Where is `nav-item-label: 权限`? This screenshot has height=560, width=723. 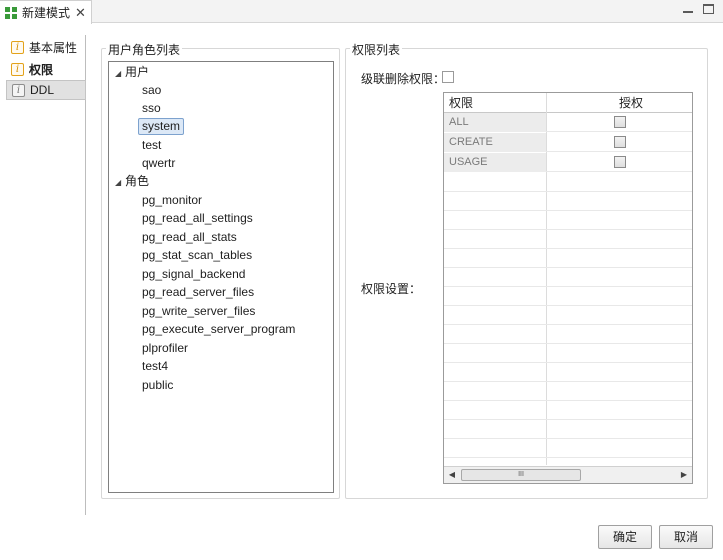
nav-item-label: 权限 is located at coordinates (41, 69).